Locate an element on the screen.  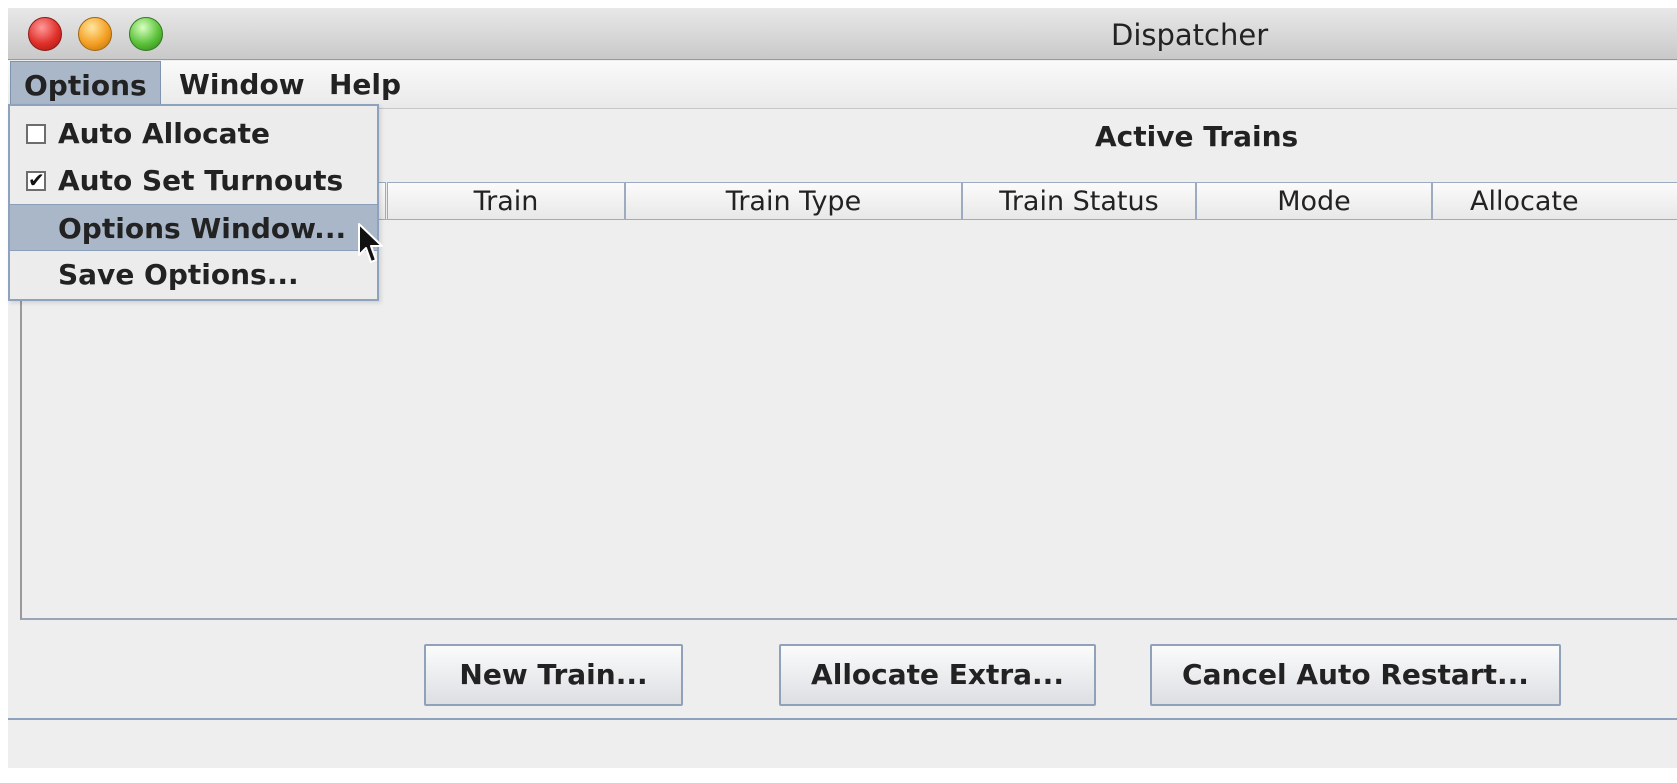
auto-set-turnouts-menu-item: ✔ Auto Set Turnouts is located at coordinates (193, 180).